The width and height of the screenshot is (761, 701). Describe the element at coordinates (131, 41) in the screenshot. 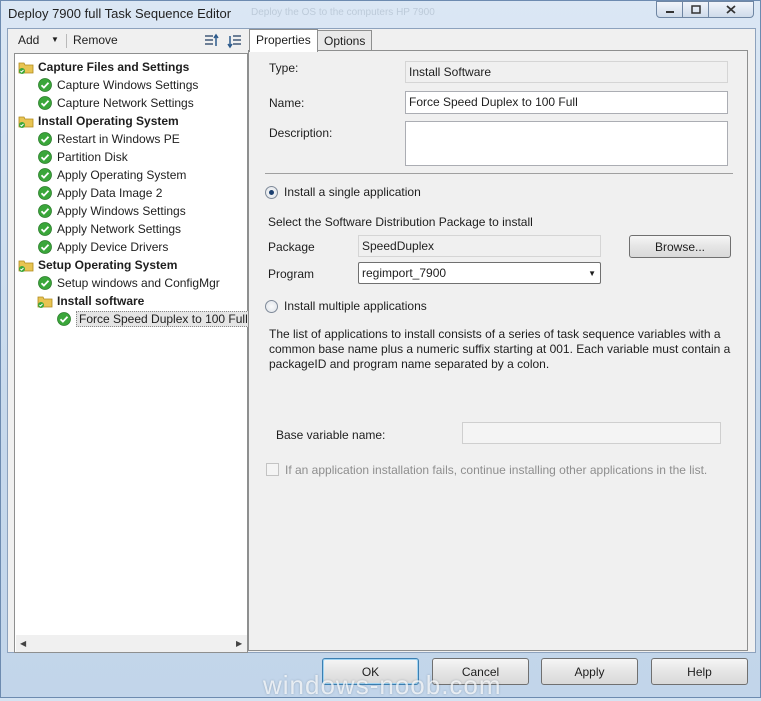

I see `tree-toolbar: Add ▼ Remove` at that location.